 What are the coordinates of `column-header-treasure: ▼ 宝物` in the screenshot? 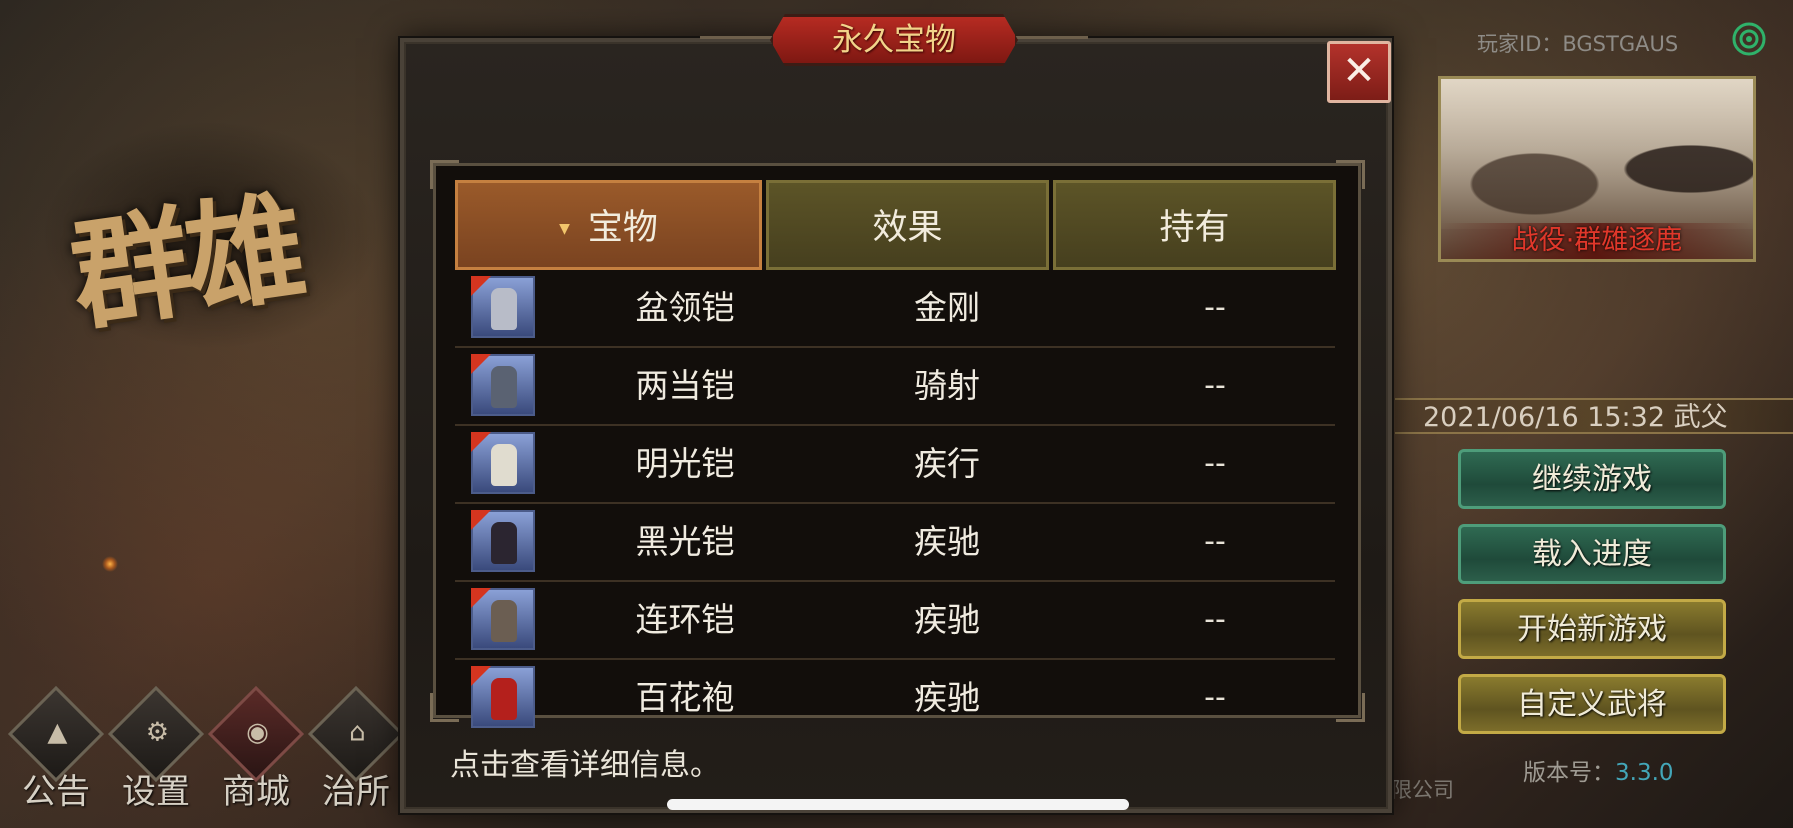 It's located at (608, 225).